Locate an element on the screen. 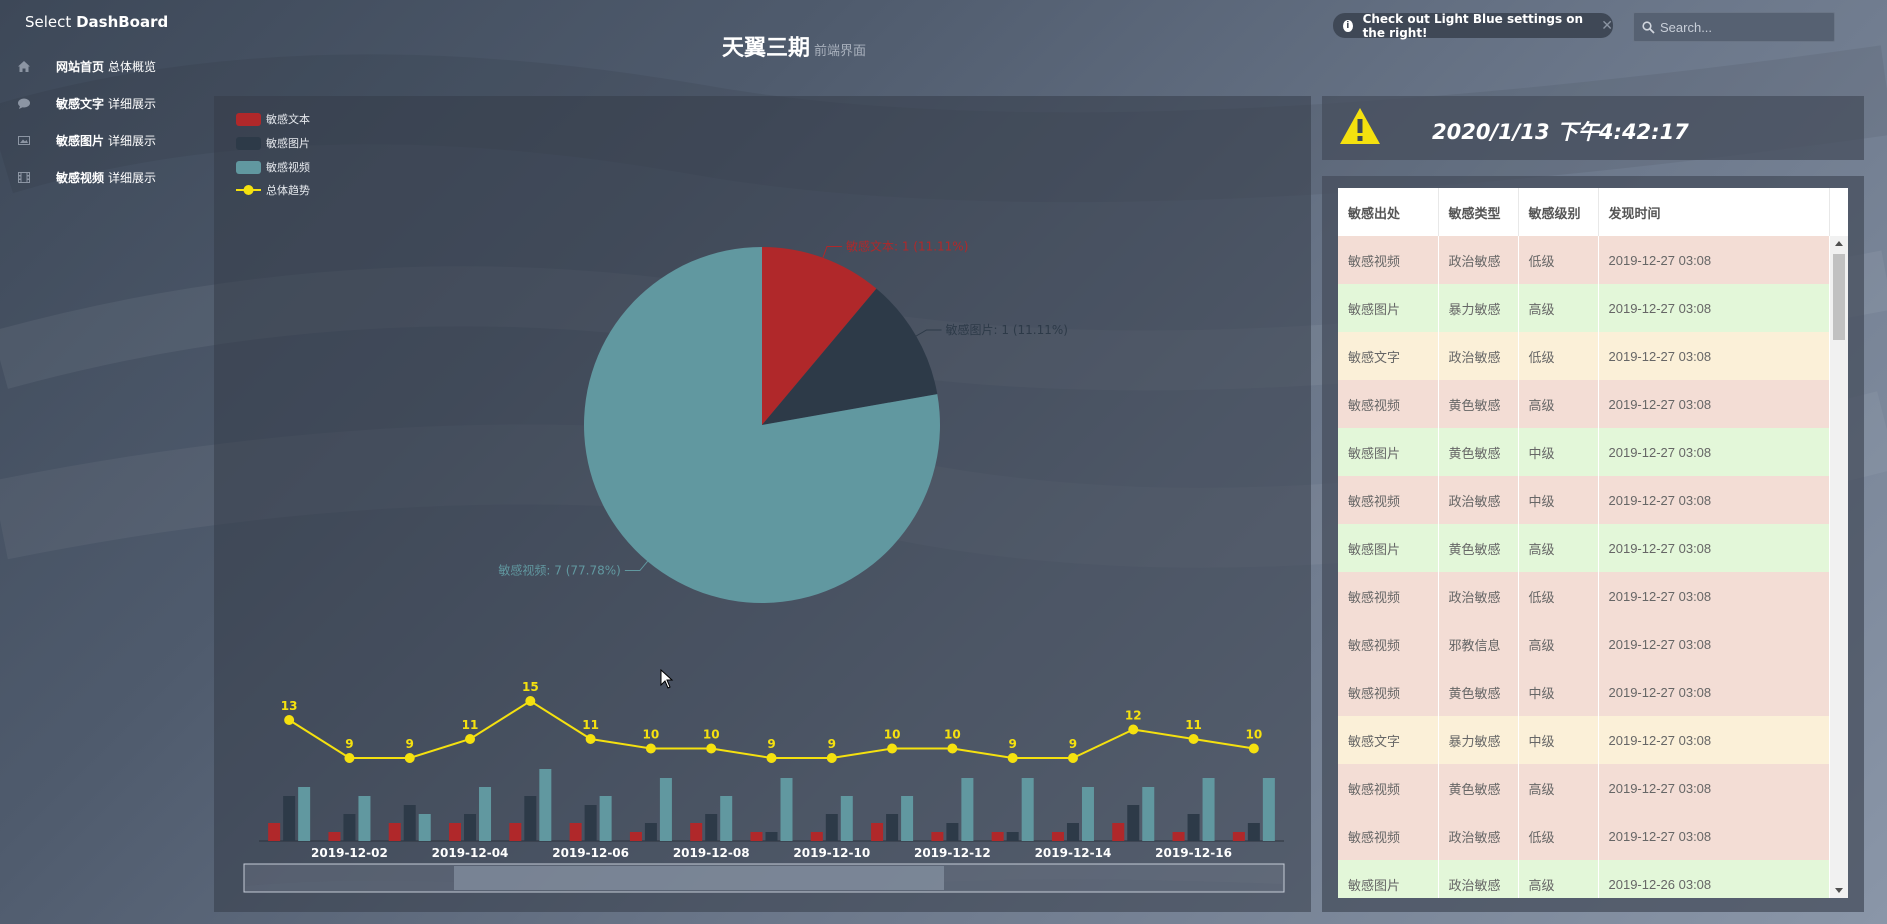 This screenshot has width=1887, height=924. table-row: 敏感视频 政治敏感 中级 2019-12-27 03:08 is located at coordinates (1584, 500).